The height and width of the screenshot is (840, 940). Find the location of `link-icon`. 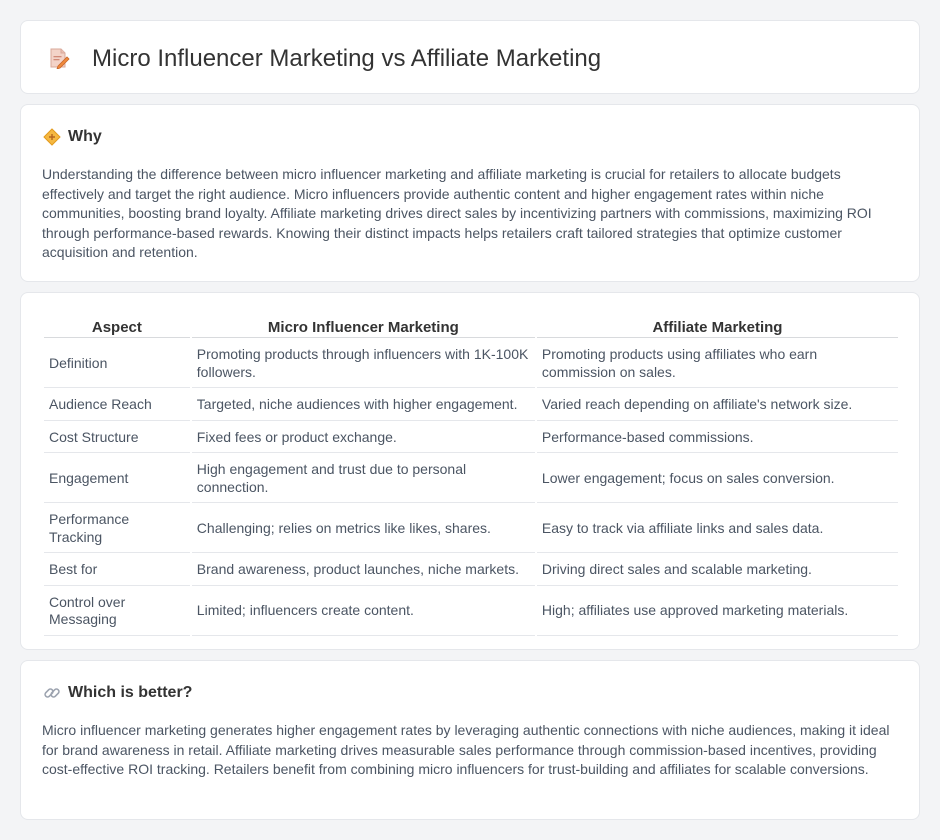

link-icon is located at coordinates (52, 693).